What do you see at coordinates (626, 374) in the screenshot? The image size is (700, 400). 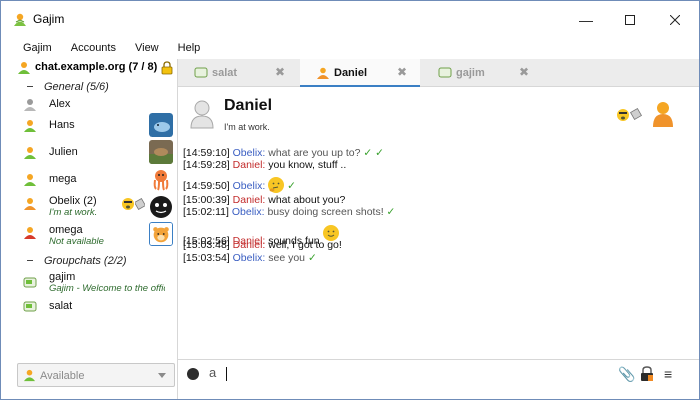 I see `attach-file-icon: 📎` at bounding box center [626, 374].